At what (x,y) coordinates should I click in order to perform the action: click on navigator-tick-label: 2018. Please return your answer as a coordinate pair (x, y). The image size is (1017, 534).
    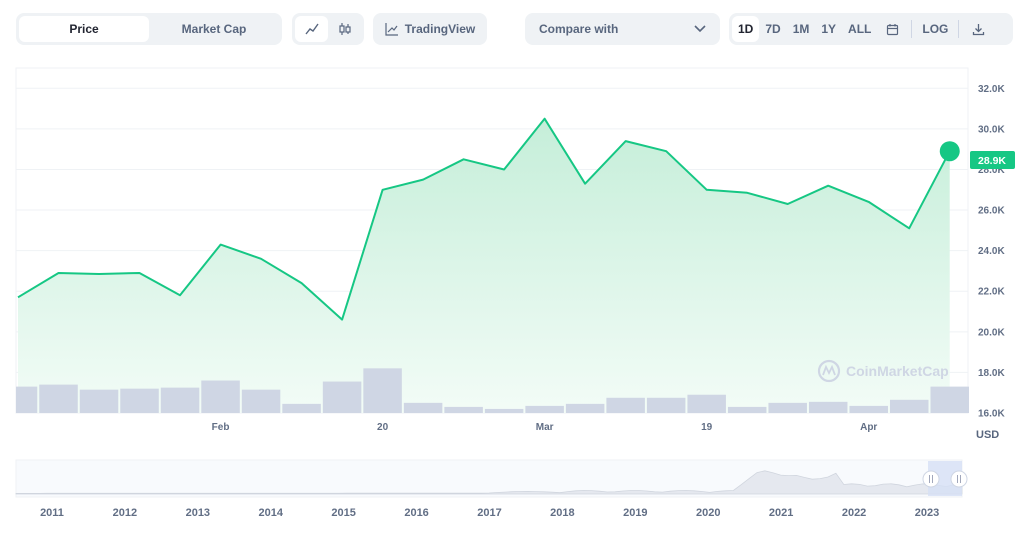
    Looking at the image, I should click on (562, 513).